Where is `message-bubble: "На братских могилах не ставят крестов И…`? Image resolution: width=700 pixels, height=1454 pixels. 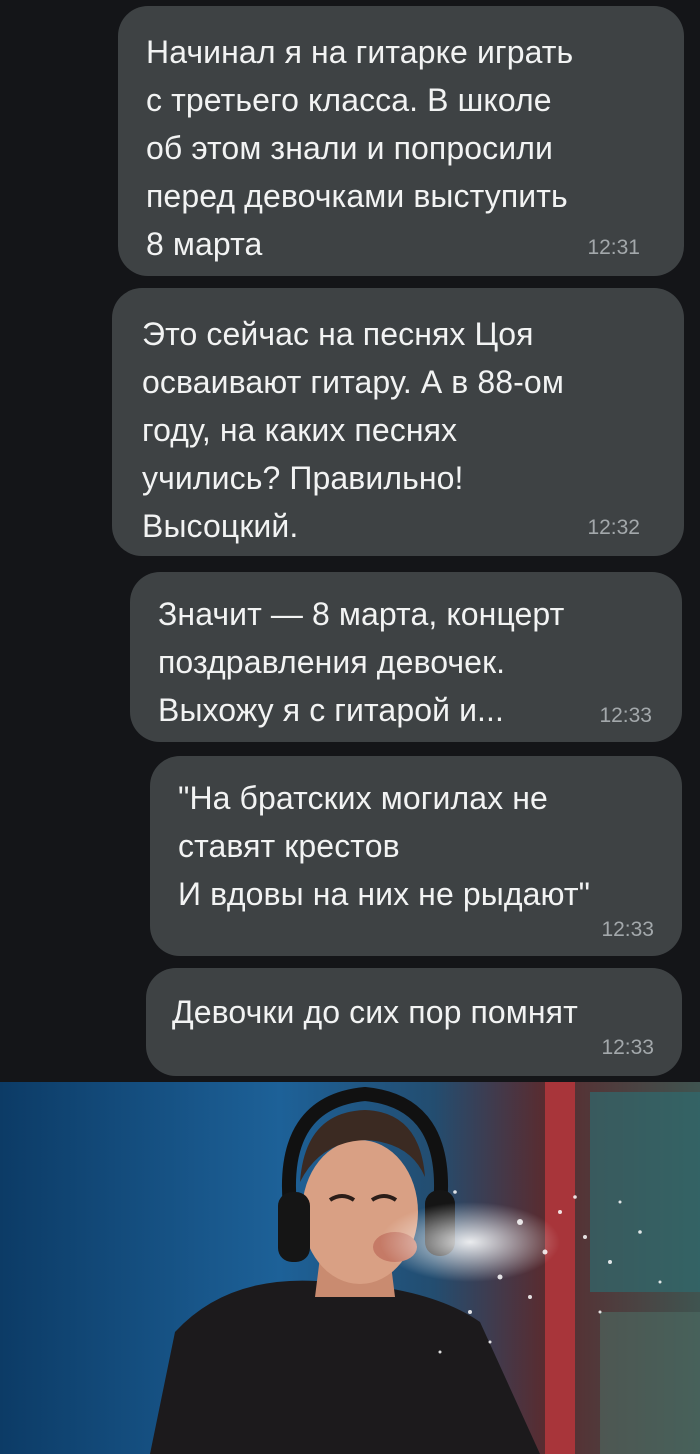 message-bubble: "На братских могилах не ставят крестов И… is located at coordinates (416, 856).